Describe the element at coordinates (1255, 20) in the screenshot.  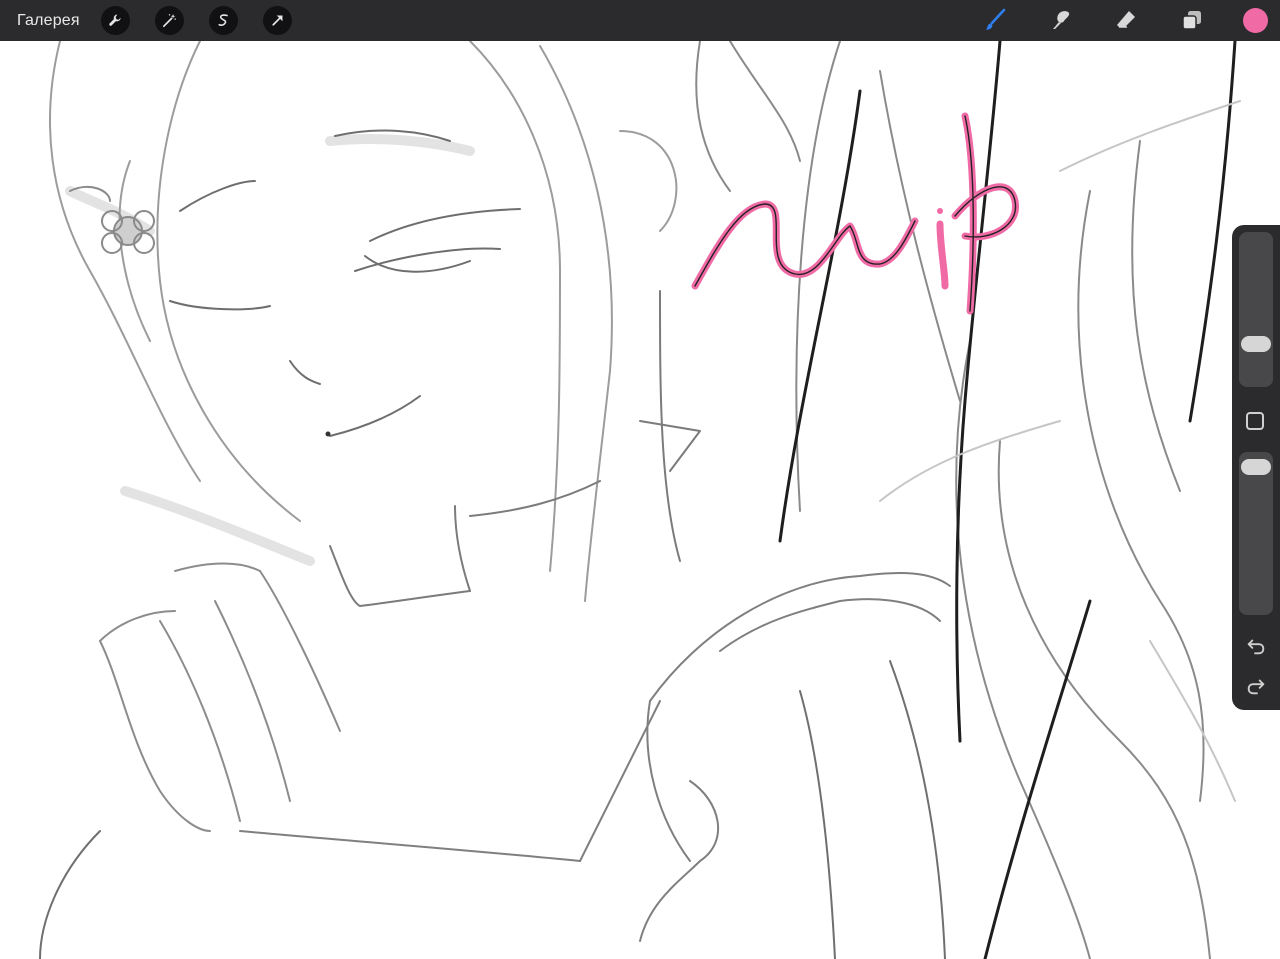
I see `color-picker-swatch` at that location.